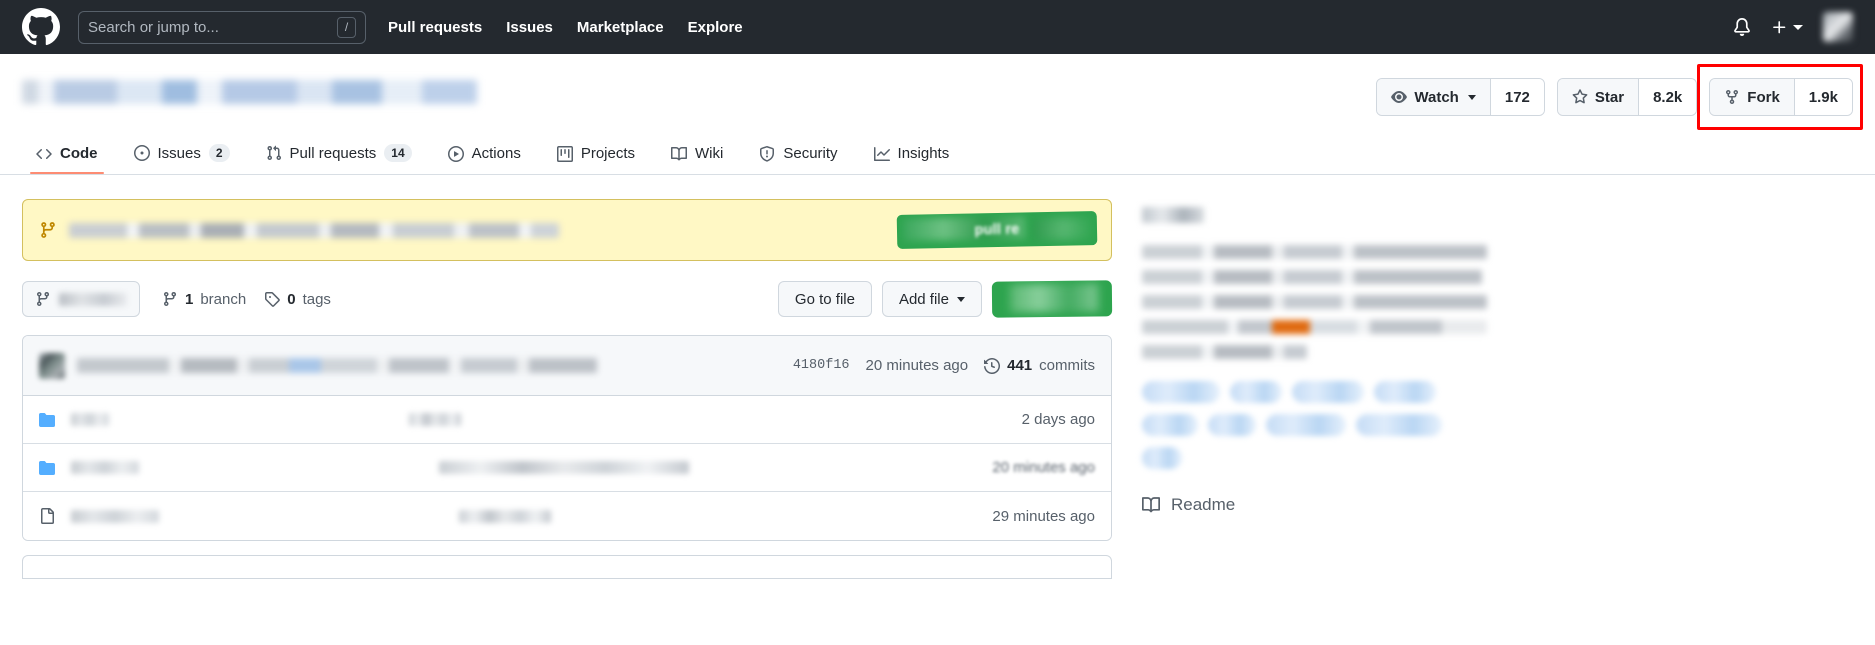 This screenshot has width=1875, height=645. What do you see at coordinates (316, 299) in the screenshot?
I see `tag-count-word: tags` at bounding box center [316, 299].